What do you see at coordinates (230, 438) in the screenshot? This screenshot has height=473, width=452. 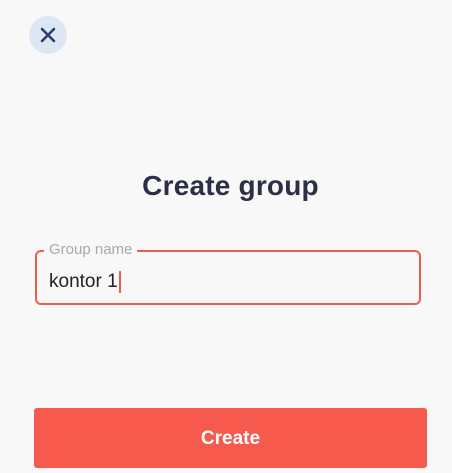 I see `create-button: Create` at bounding box center [230, 438].